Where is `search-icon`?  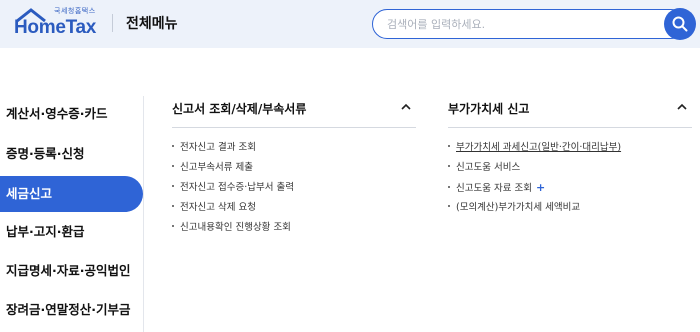
search-icon is located at coordinates (680, 24).